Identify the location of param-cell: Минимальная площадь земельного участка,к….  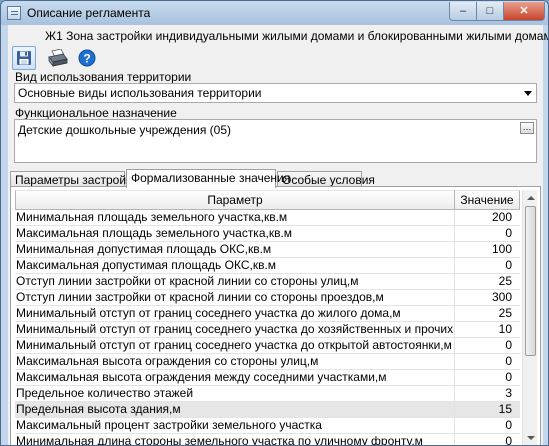
(235, 217).